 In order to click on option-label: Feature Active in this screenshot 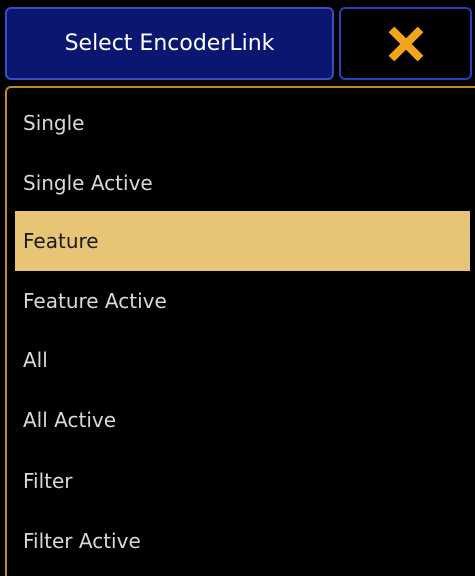, I will do `click(95, 301)`.